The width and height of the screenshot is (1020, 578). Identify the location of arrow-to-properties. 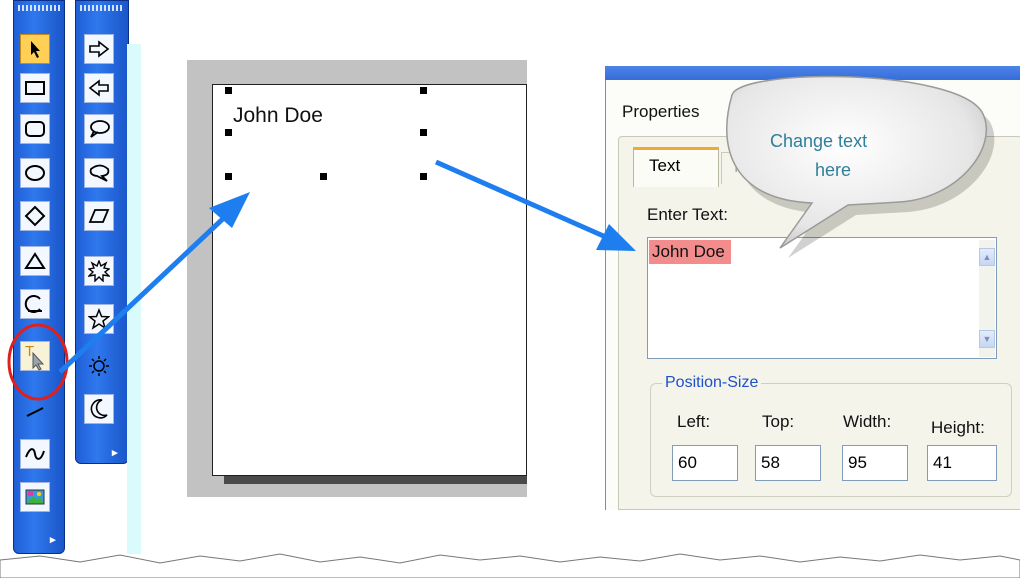
(522, 200).